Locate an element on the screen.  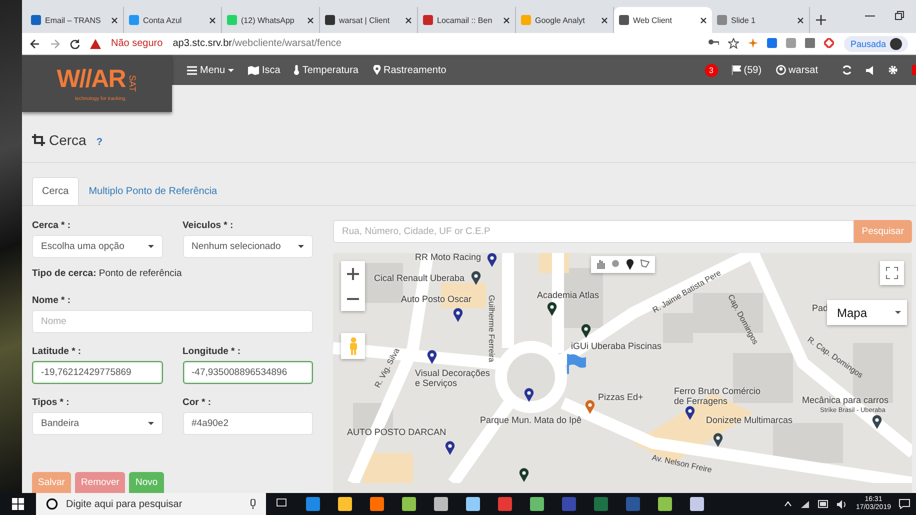
input-field: -19,76212429775869 is located at coordinates (97, 372).